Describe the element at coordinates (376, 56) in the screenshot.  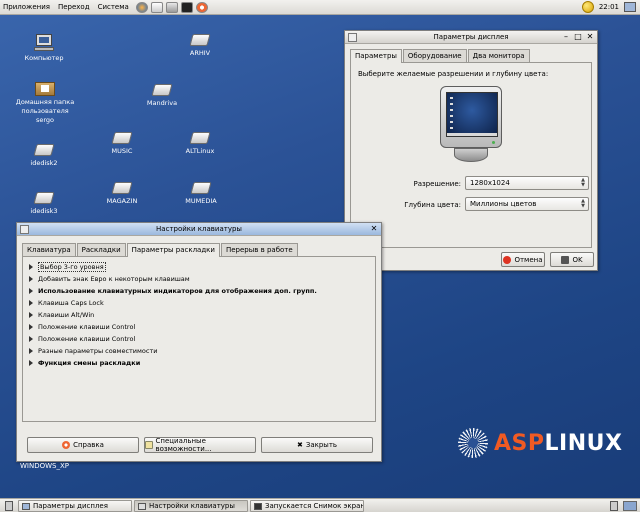
I see `tab-parameters: Параметры` at that location.